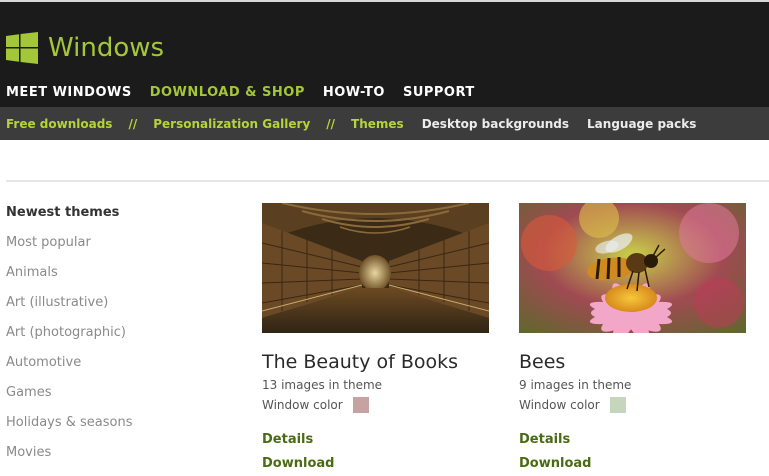  Describe the element at coordinates (69, 92) in the screenshot. I see `nav-meet-windows: MEET WINDOWS` at that location.